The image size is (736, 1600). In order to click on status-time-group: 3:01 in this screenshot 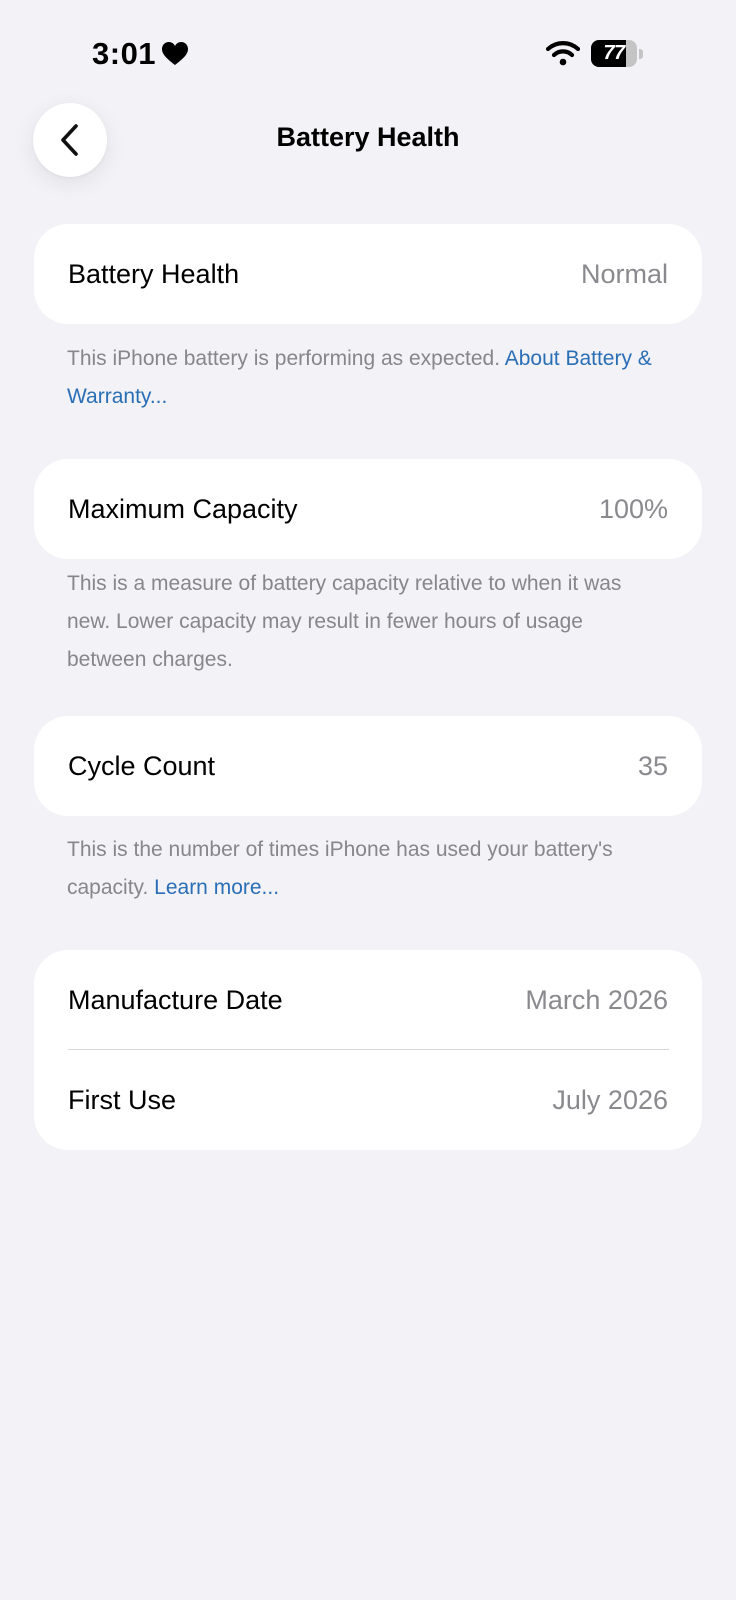, I will do `click(140, 54)`.